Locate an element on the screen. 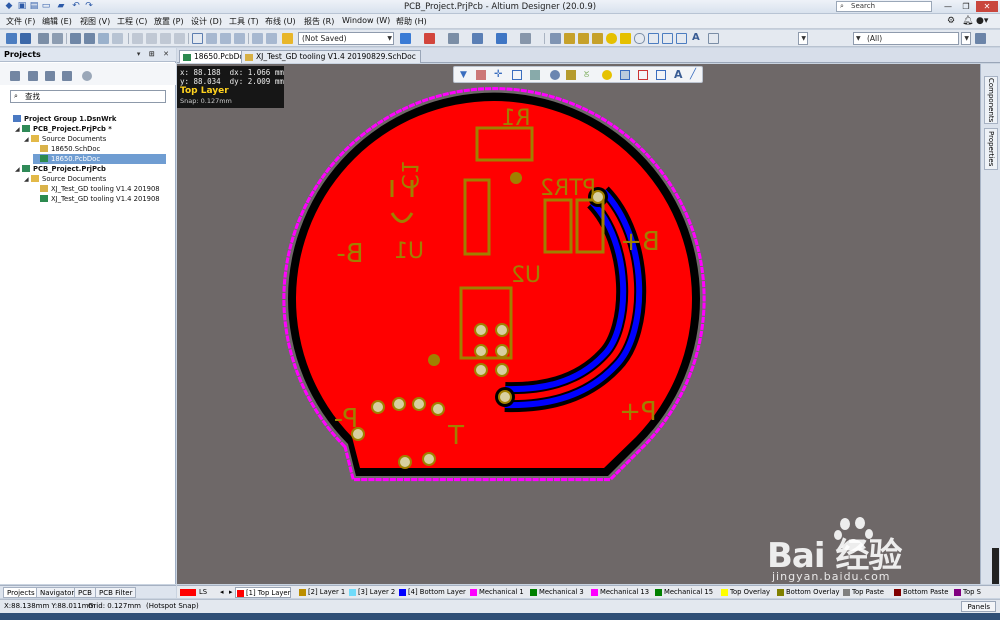 Image resolution: width=1000 pixels, height=620 pixels. zoom-fit-icon is located at coordinates (75, 38).